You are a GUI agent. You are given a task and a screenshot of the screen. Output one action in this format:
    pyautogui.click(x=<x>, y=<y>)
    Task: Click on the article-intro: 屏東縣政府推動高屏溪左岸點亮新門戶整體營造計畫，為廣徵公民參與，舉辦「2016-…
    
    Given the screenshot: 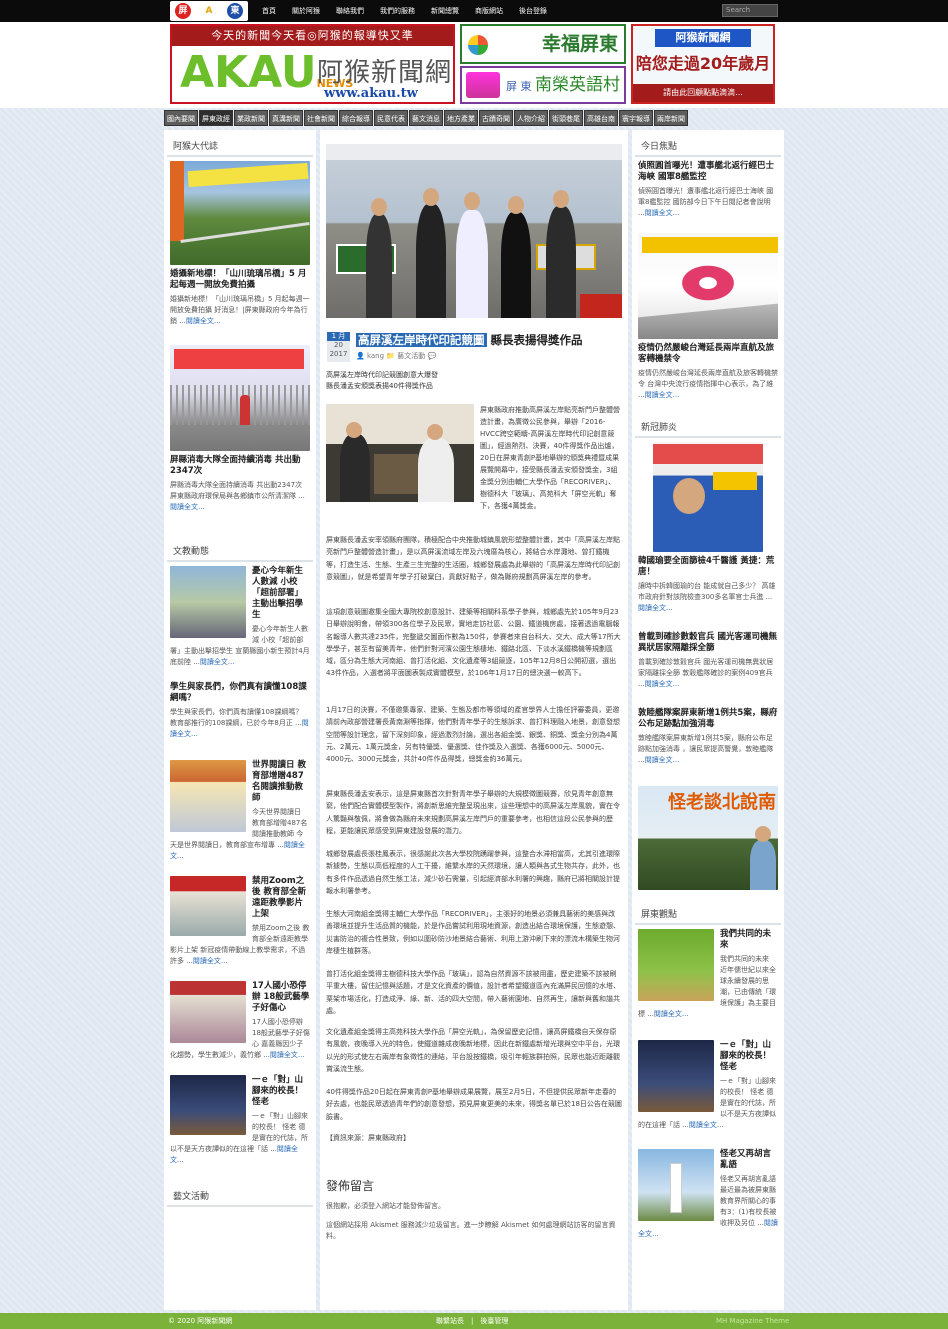 What is the action you would take?
    pyautogui.click(x=550, y=458)
    